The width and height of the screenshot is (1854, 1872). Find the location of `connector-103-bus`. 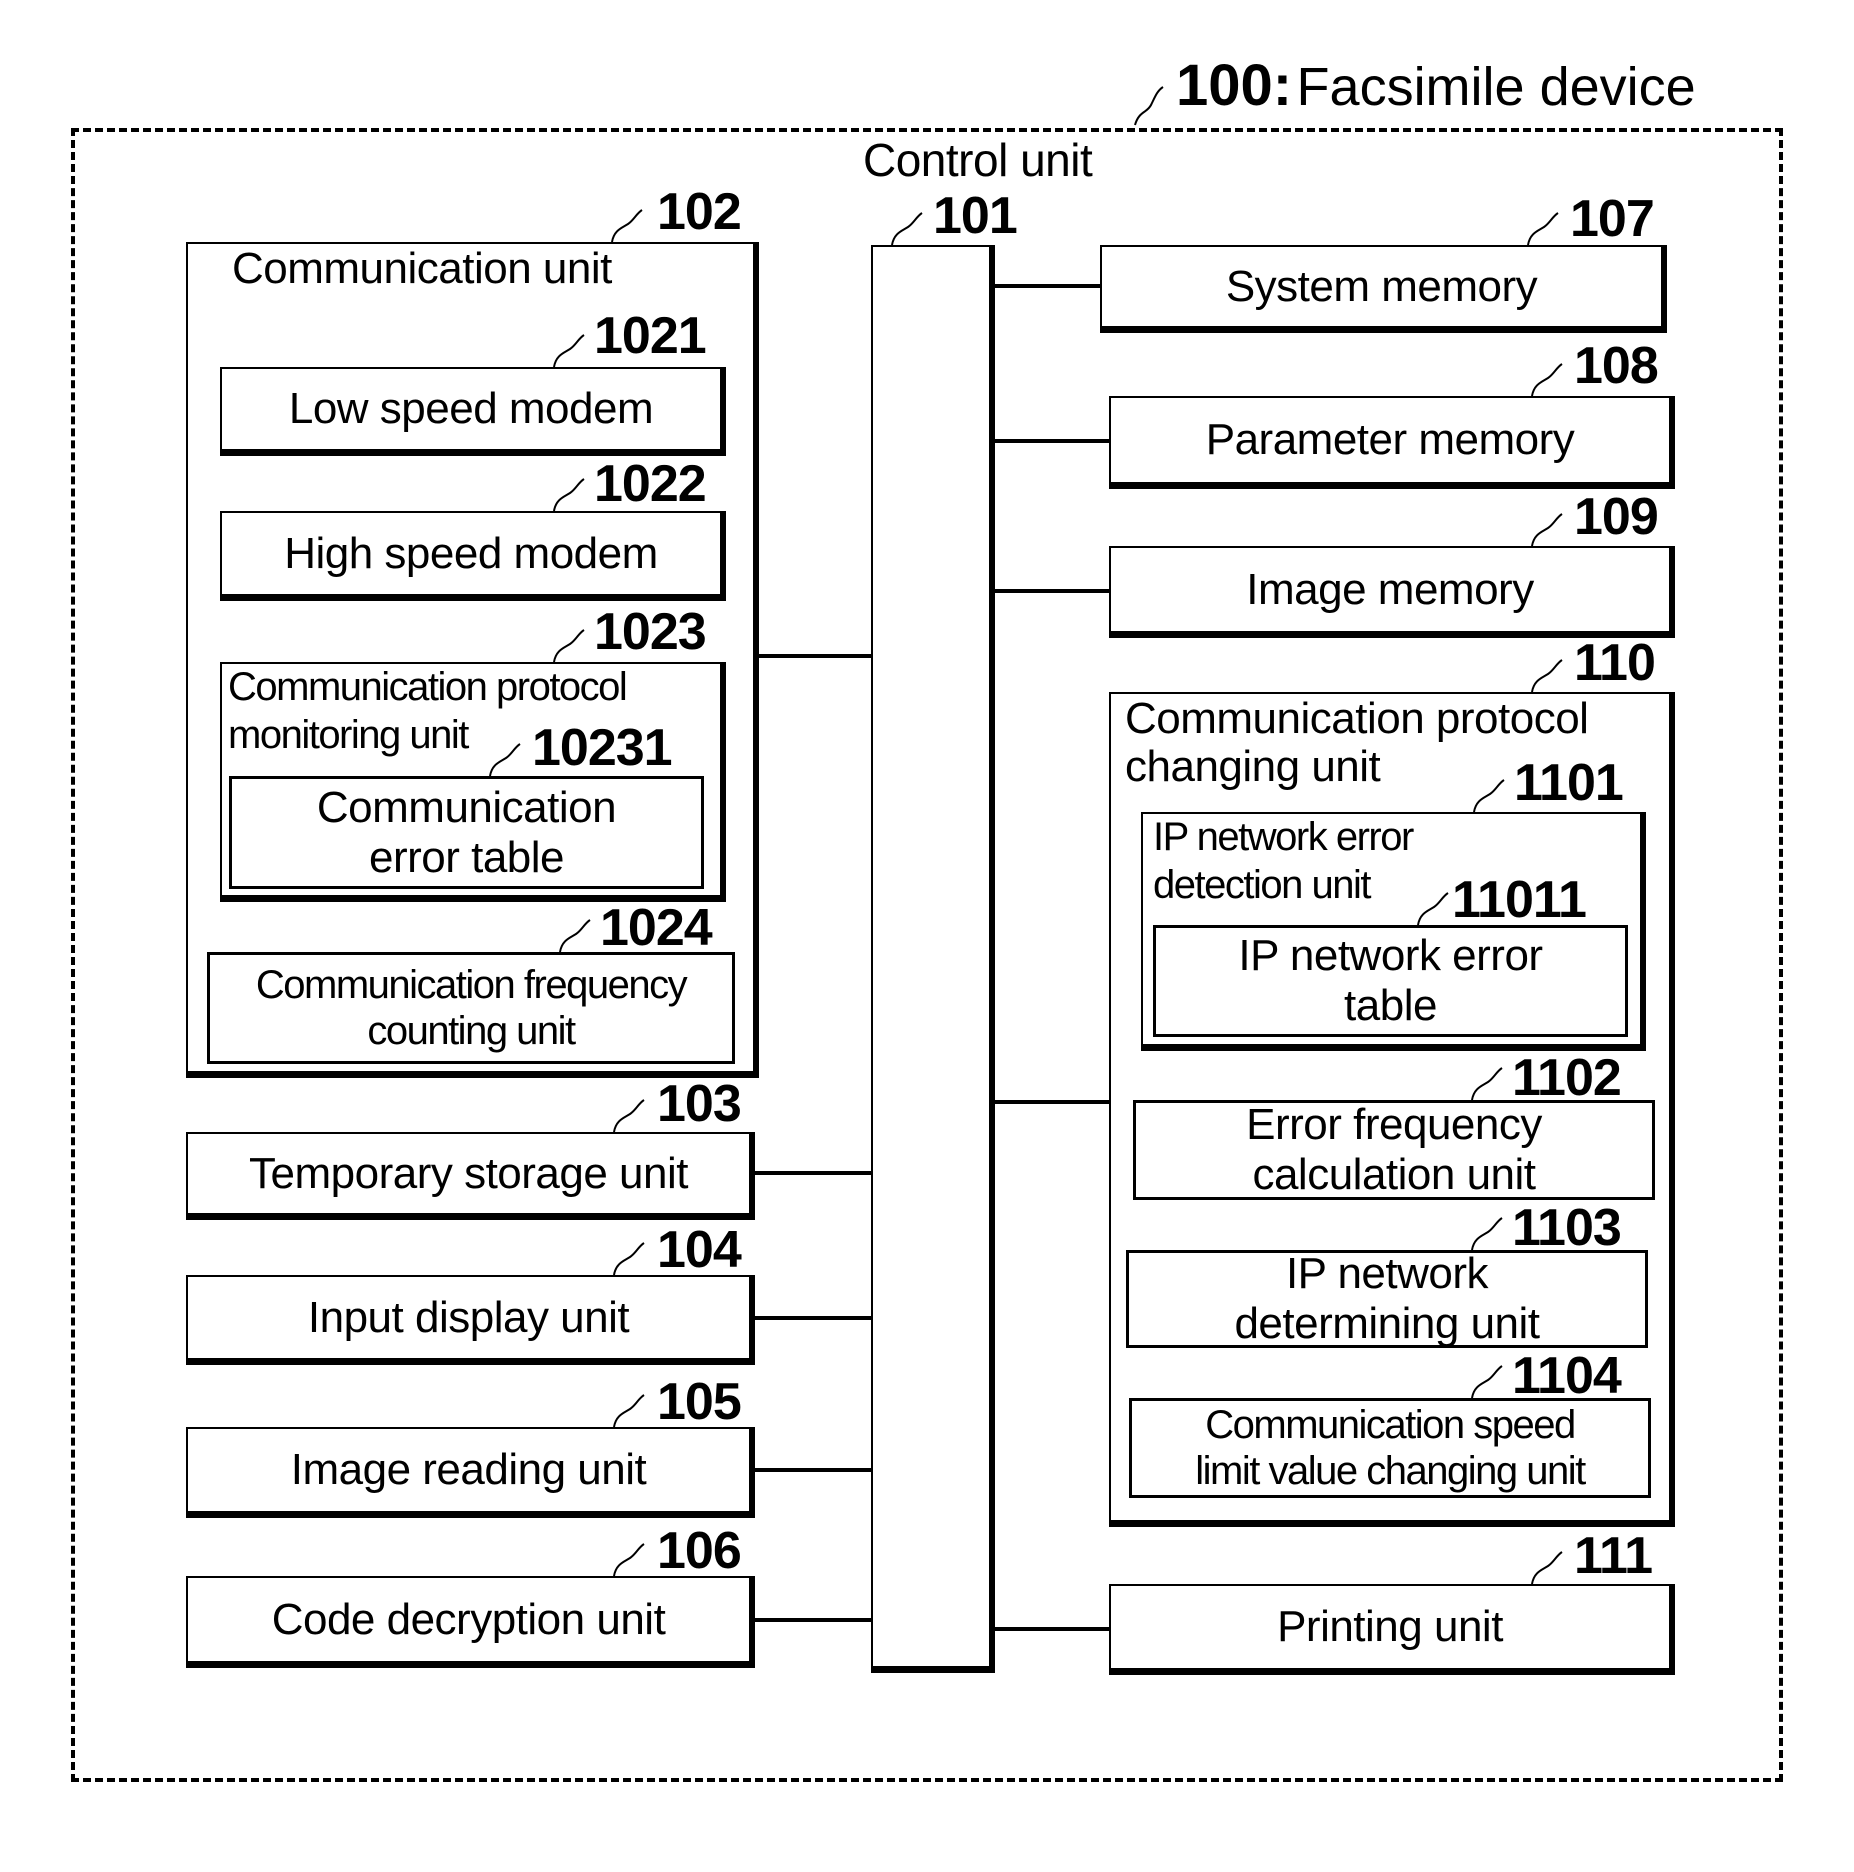

connector-103-bus is located at coordinates (813, 1173).